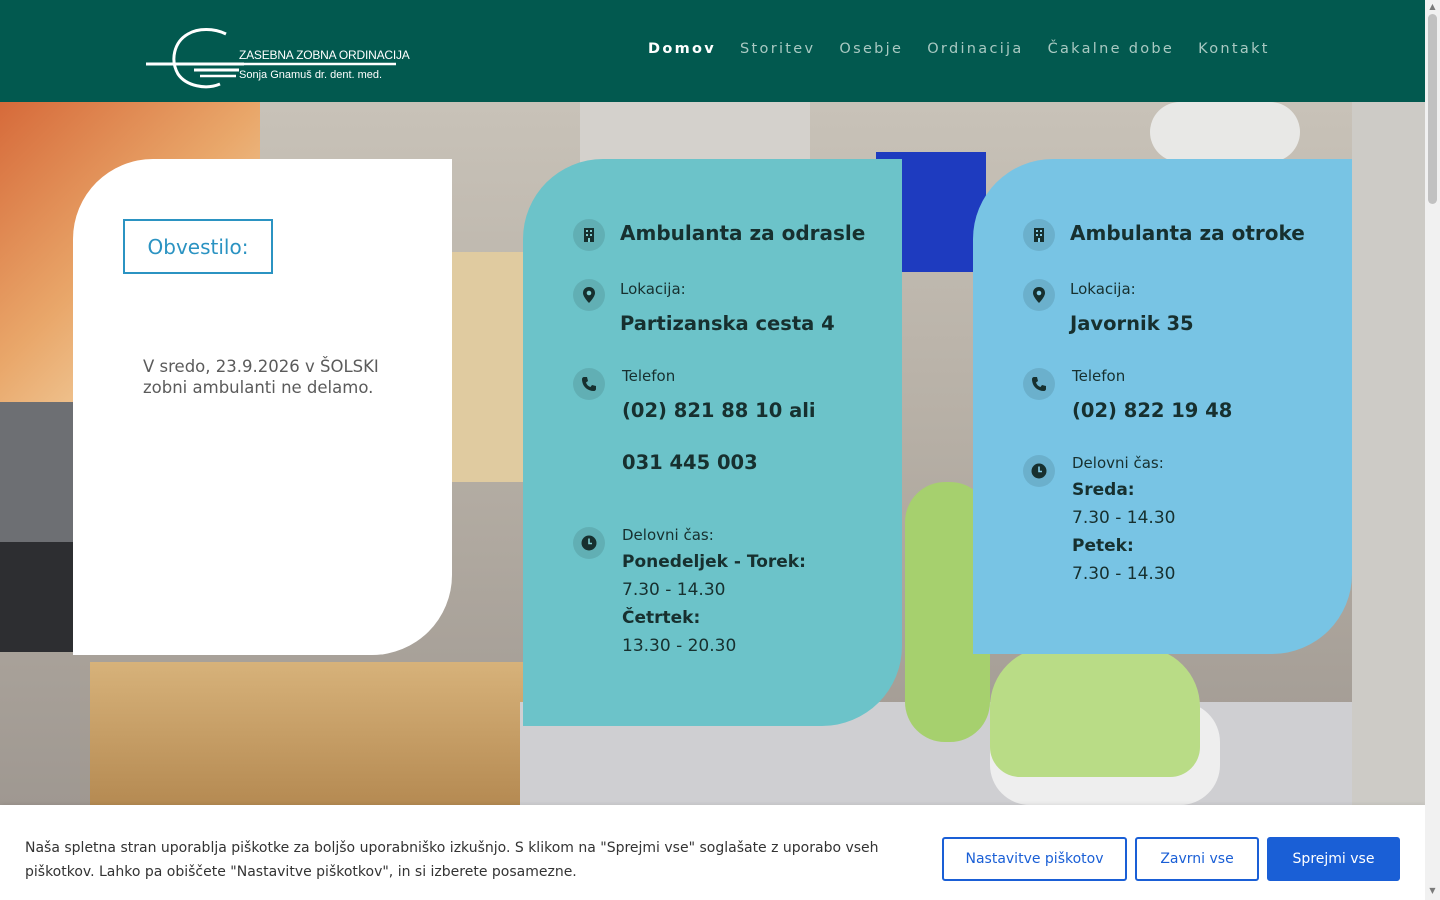 Image resolution: width=1440 pixels, height=900 pixels. What do you see at coordinates (1152, 410) in the screenshot?
I see `kids-phone-value: (02) 822 19 48` at bounding box center [1152, 410].